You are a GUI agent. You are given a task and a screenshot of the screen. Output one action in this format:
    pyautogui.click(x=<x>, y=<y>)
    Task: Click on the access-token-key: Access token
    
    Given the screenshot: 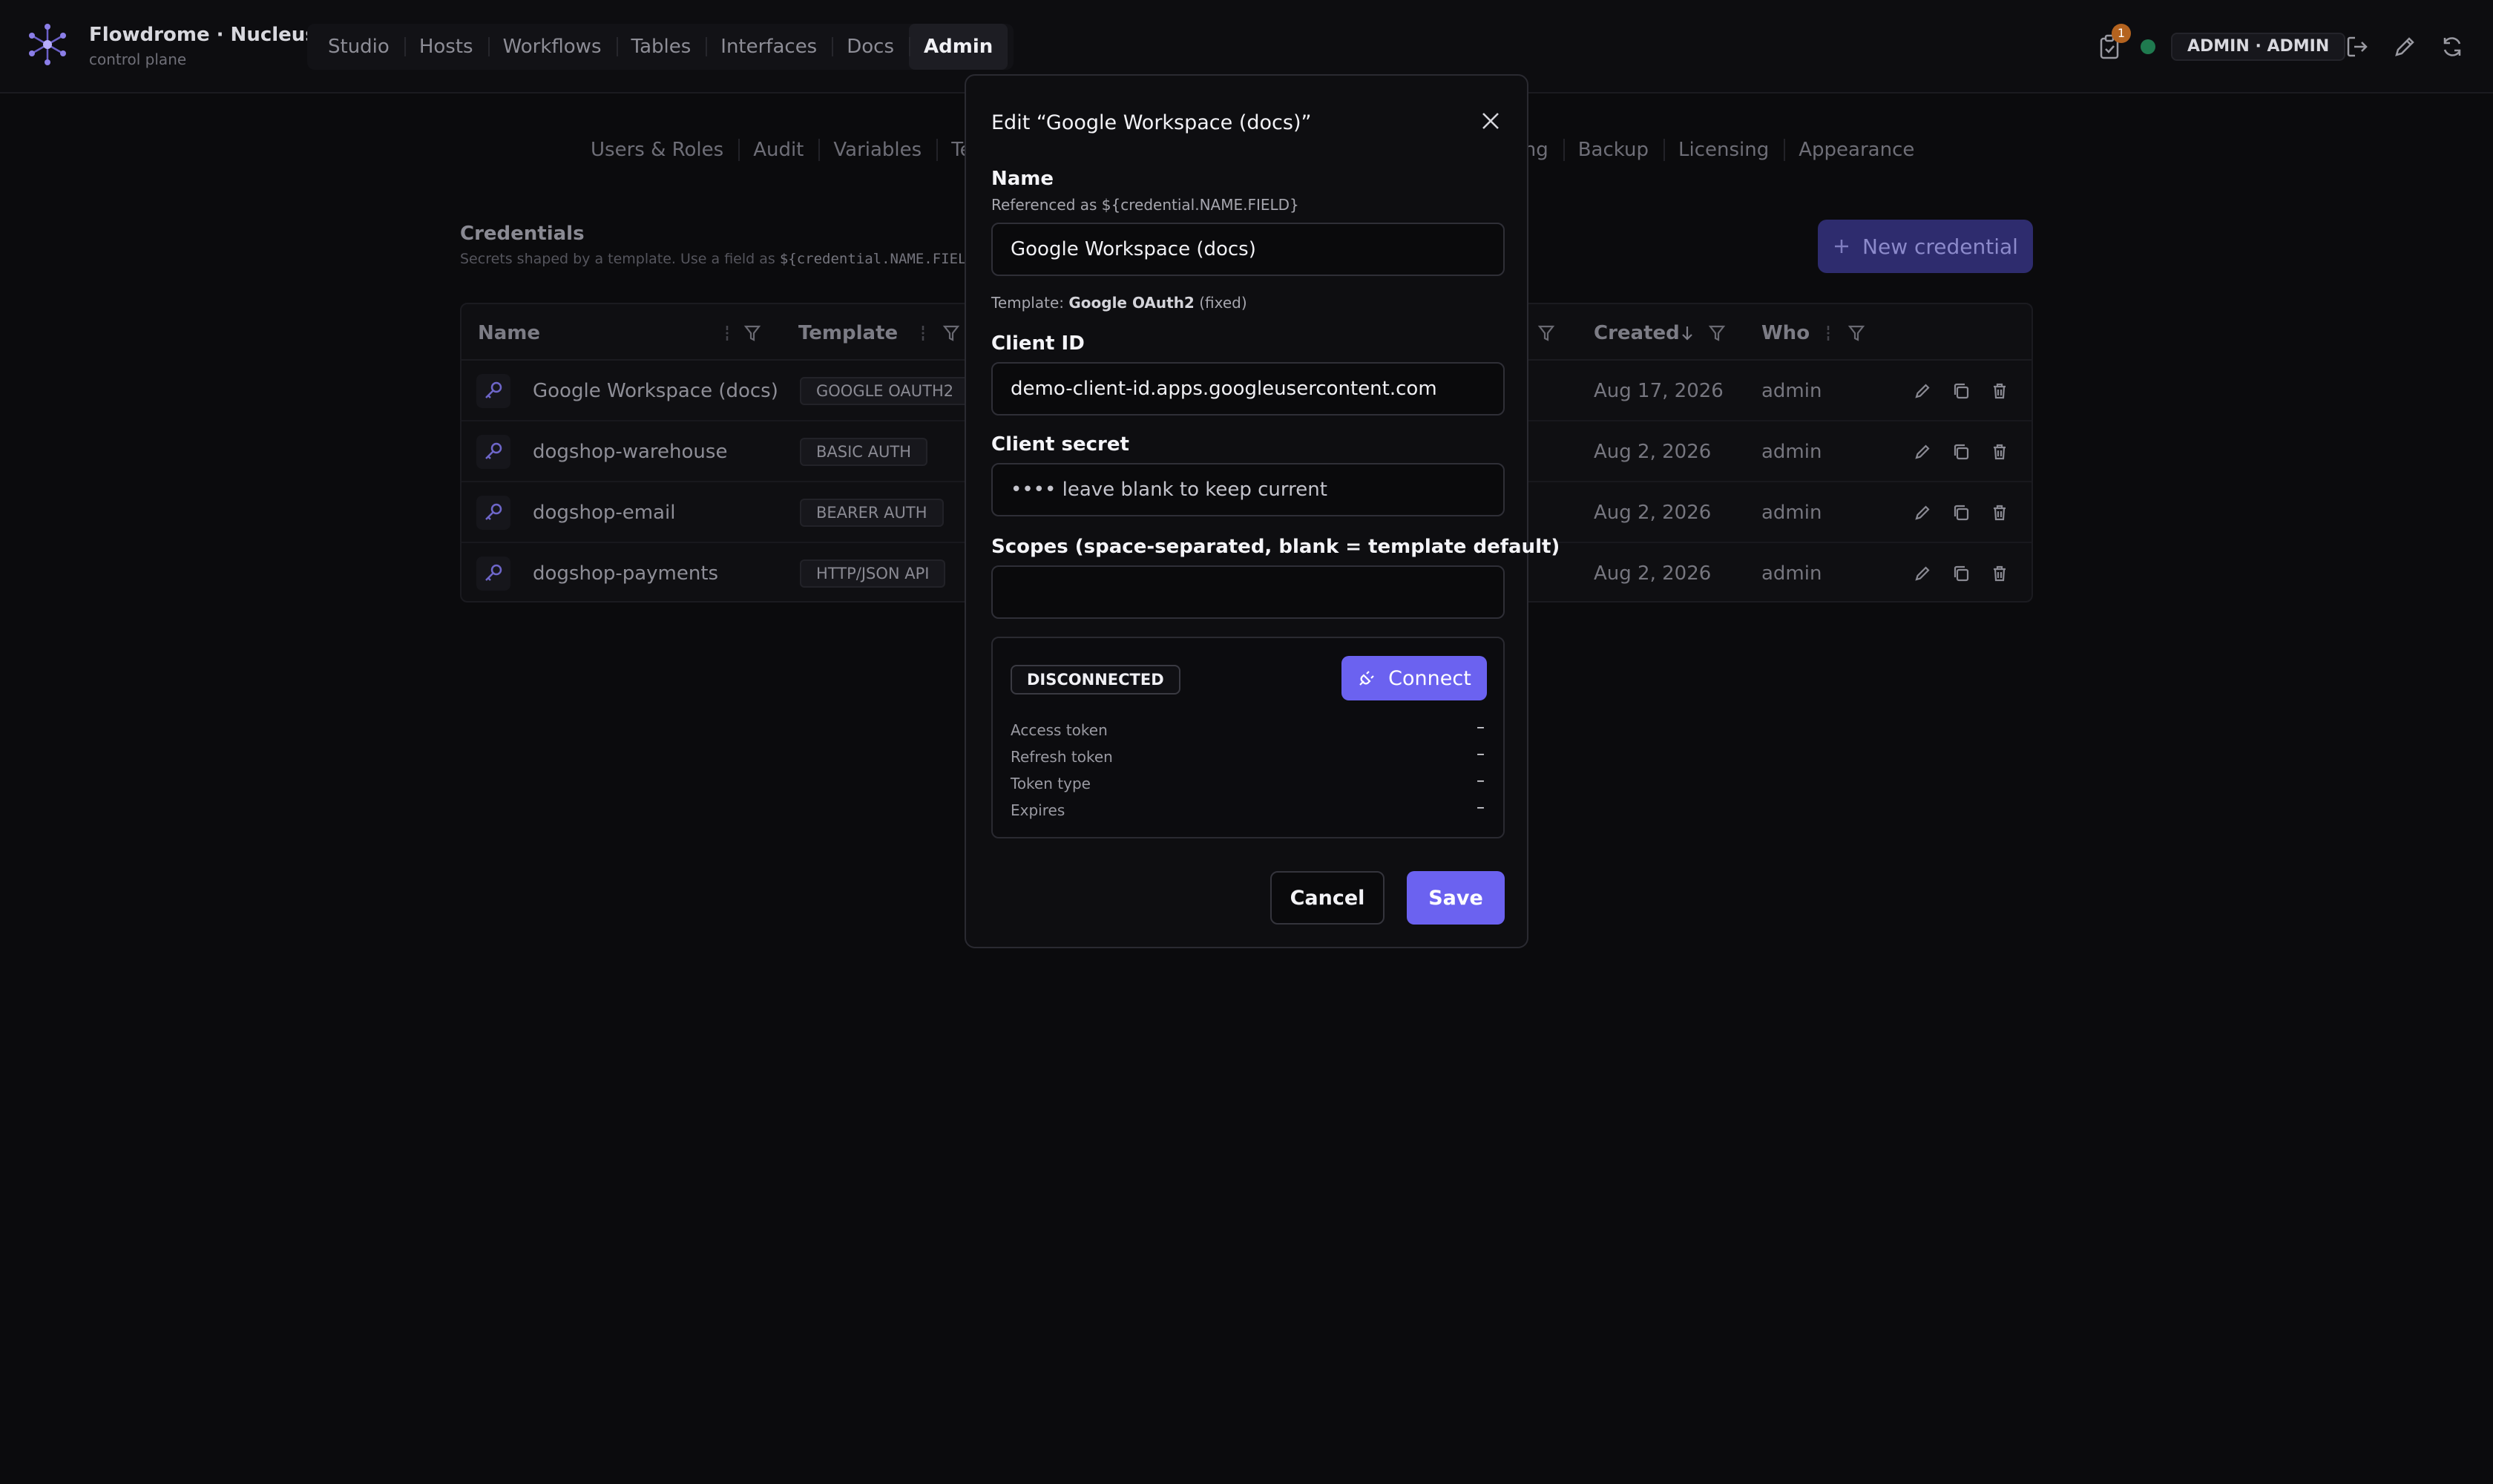 What is the action you would take?
    pyautogui.click(x=1059, y=730)
    